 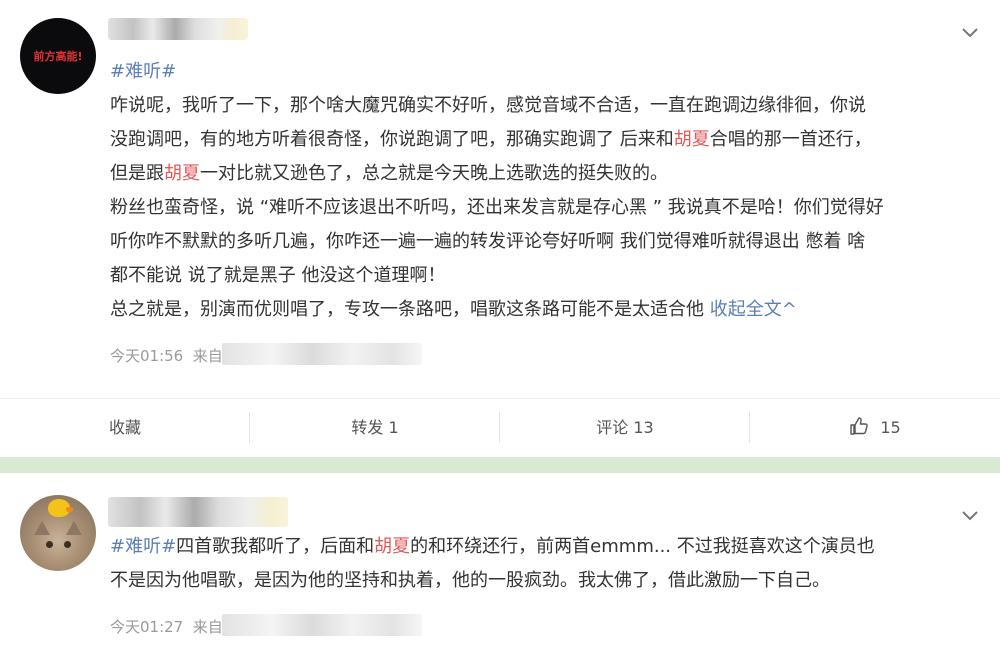 What do you see at coordinates (753, 309) in the screenshot?
I see `collapse-link: 收起全文^` at bounding box center [753, 309].